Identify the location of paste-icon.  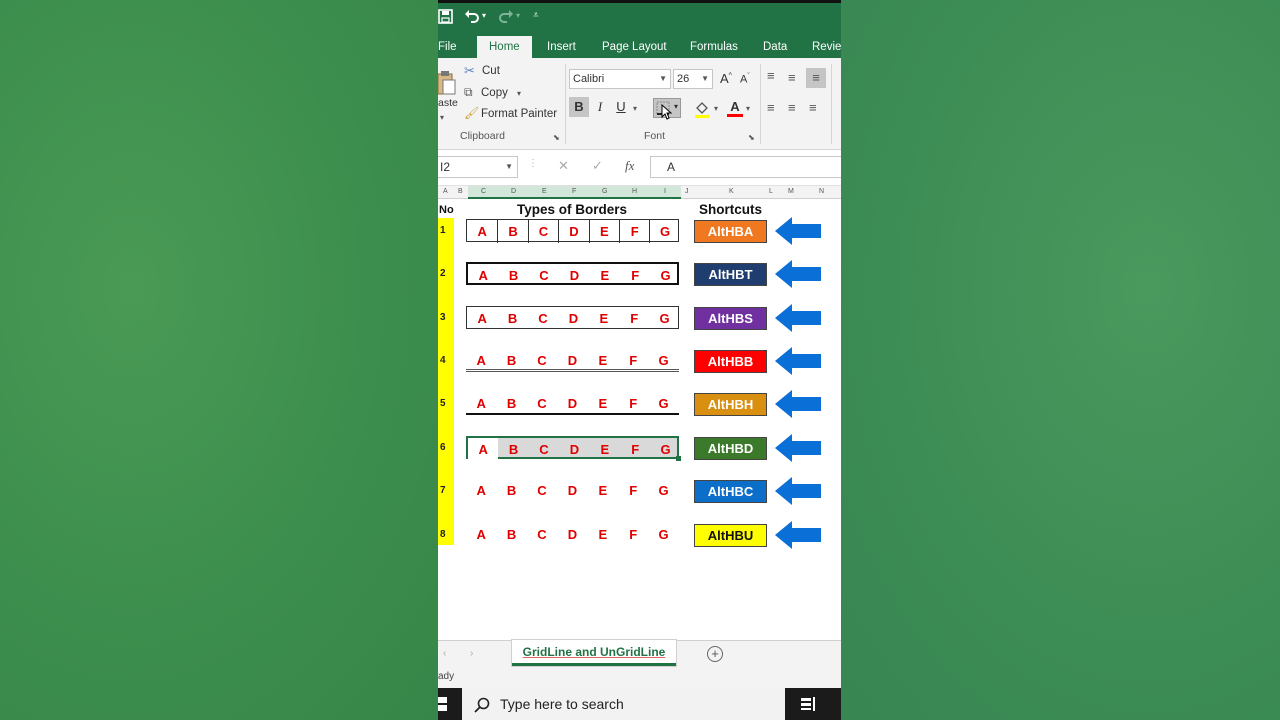
(448, 83).